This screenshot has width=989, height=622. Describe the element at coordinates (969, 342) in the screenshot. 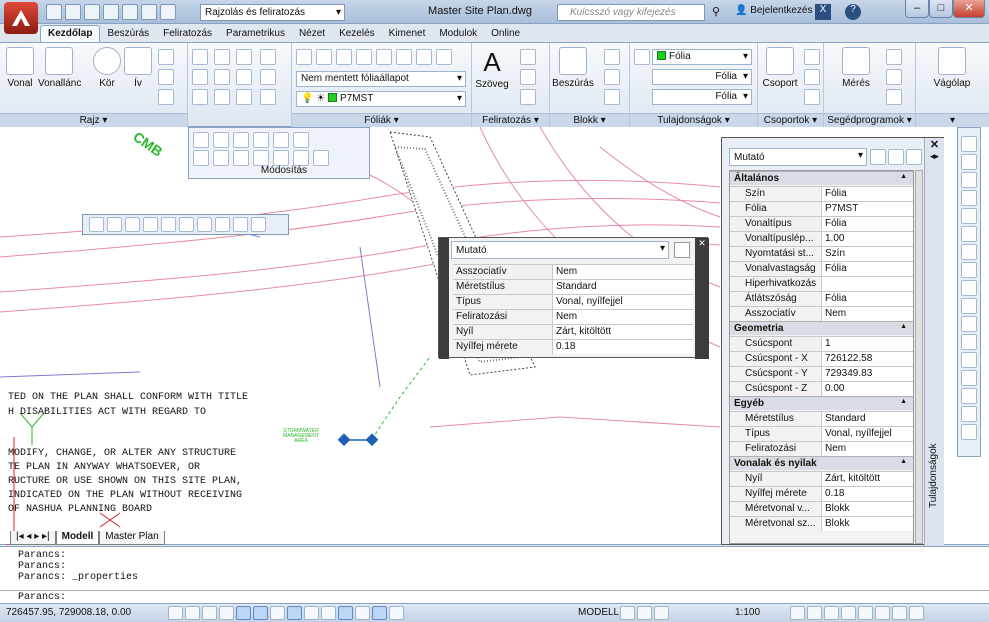

I see `break-icon` at that location.